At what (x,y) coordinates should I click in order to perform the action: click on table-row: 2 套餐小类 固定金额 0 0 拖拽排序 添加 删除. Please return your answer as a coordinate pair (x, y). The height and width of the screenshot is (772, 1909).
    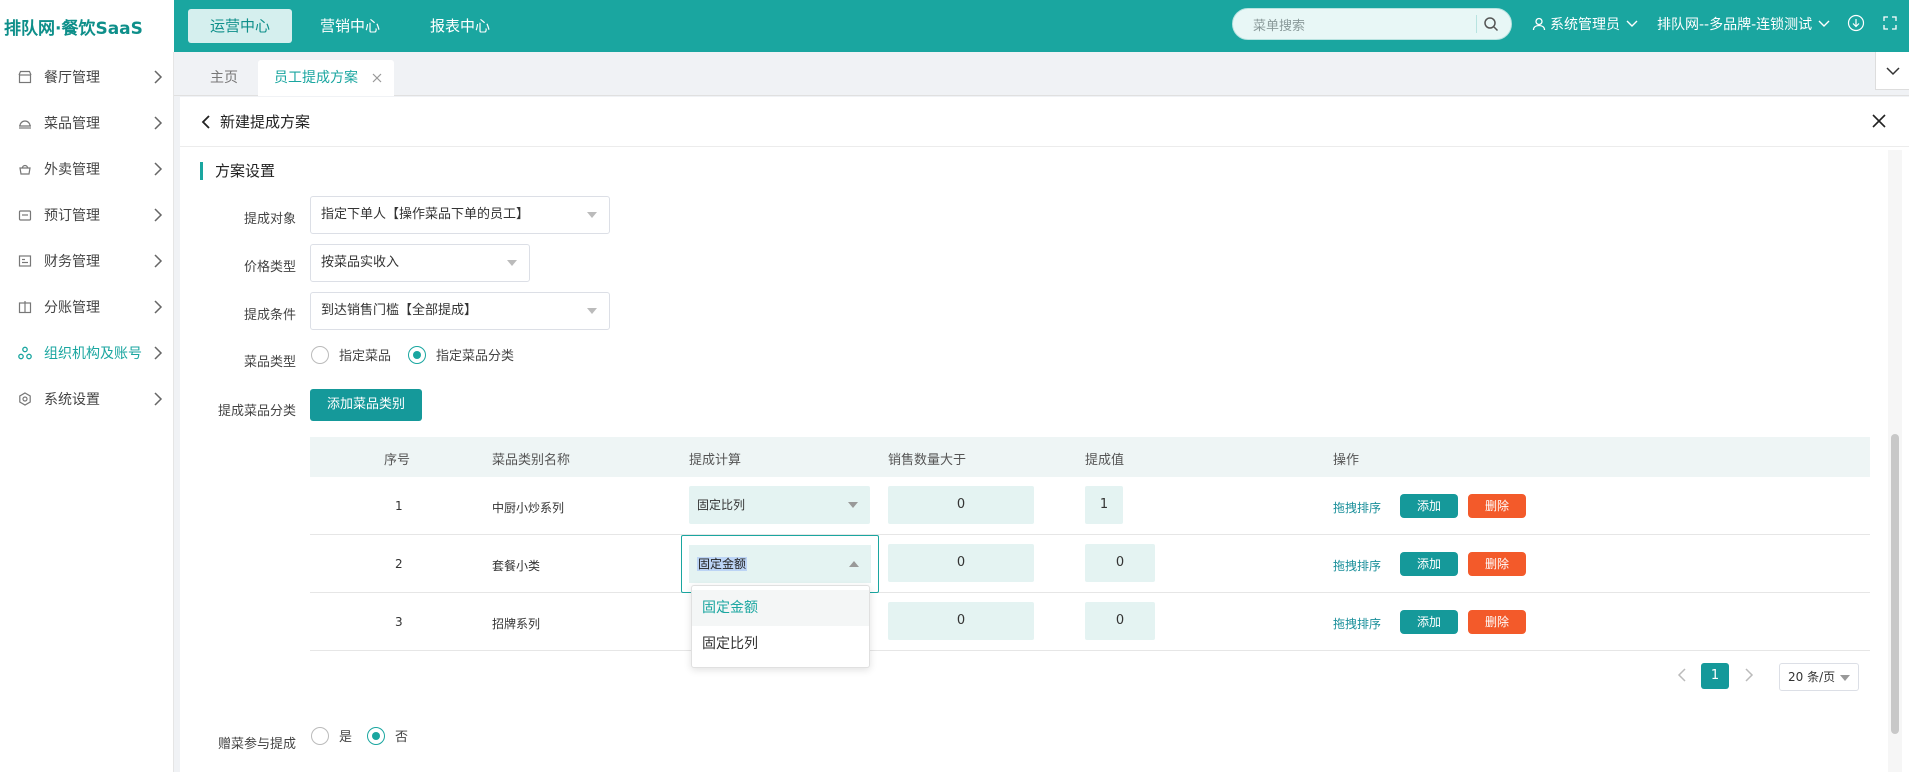
    Looking at the image, I should click on (1090, 564).